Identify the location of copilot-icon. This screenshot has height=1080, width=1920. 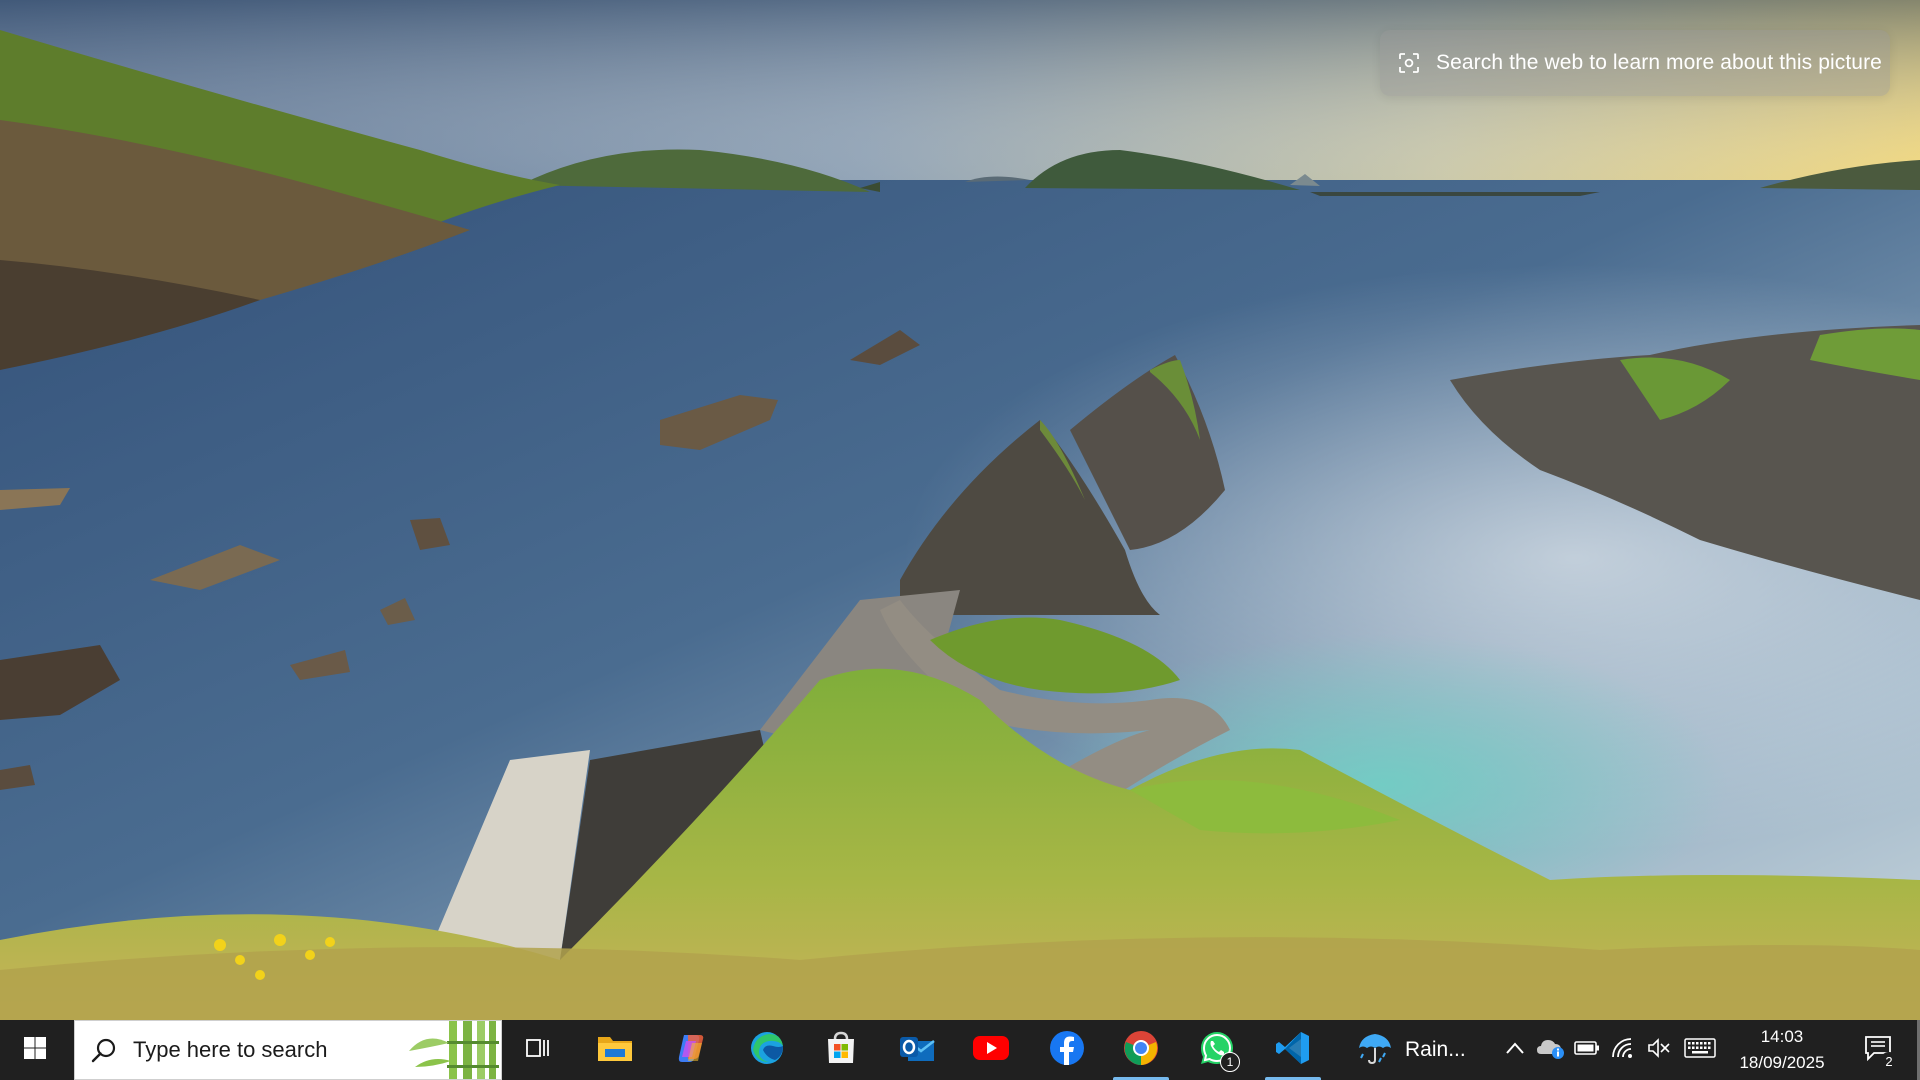
(691, 1050).